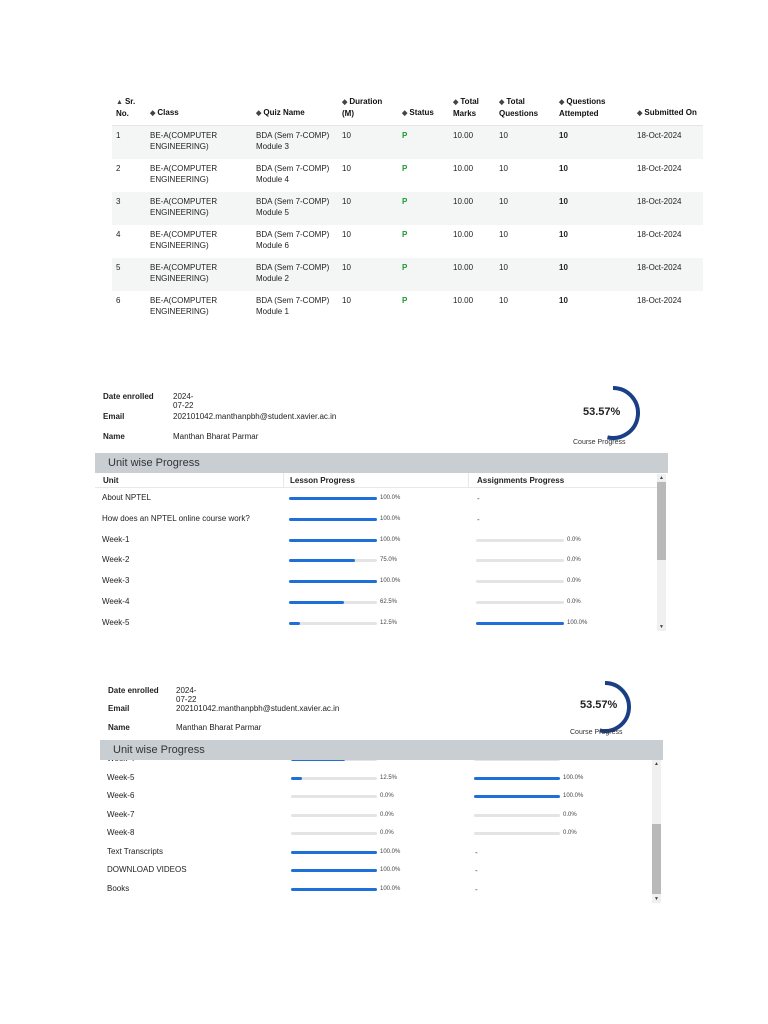  I want to click on col-header-class: ◆ Class, so click(199, 109).